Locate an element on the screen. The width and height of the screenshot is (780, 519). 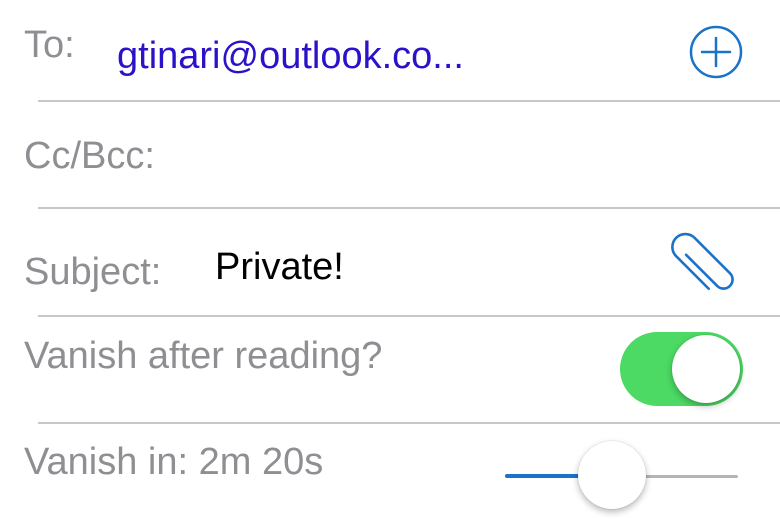
subject-label: Subject: is located at coordinates (93, 272).